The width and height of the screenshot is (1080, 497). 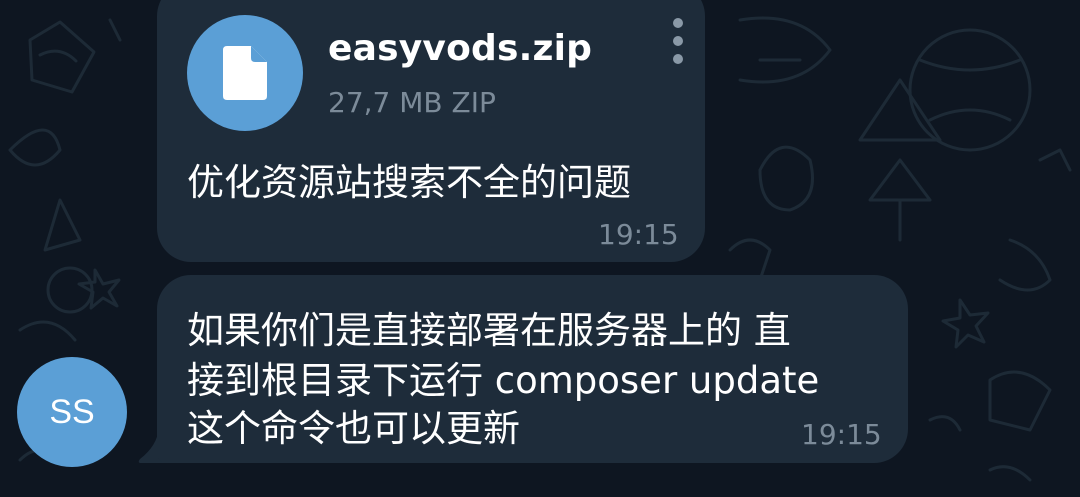 I want to click on message-text-line: 接到根目录下运行 composer update, so click(x=503, y=380).